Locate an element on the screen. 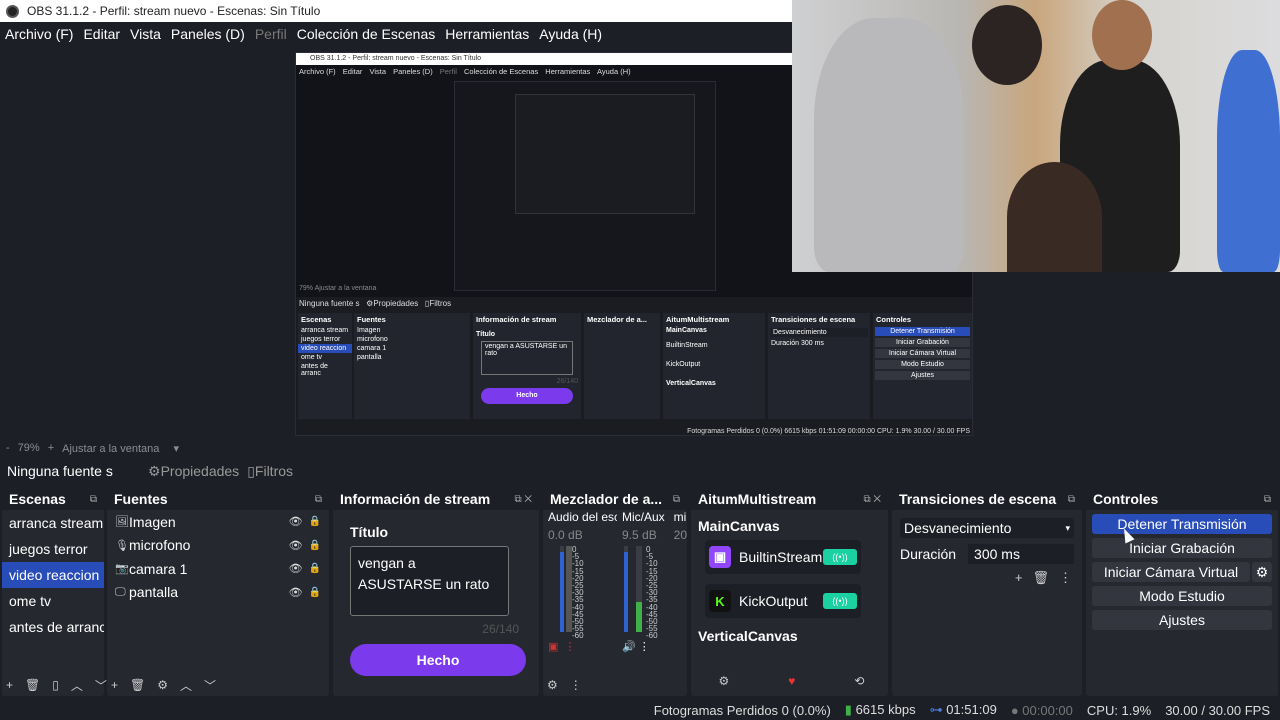 This screenshot has width=1280, height=720. nested-aitum-vertical: VerticalCanvas is located at coordinates (691, 383).